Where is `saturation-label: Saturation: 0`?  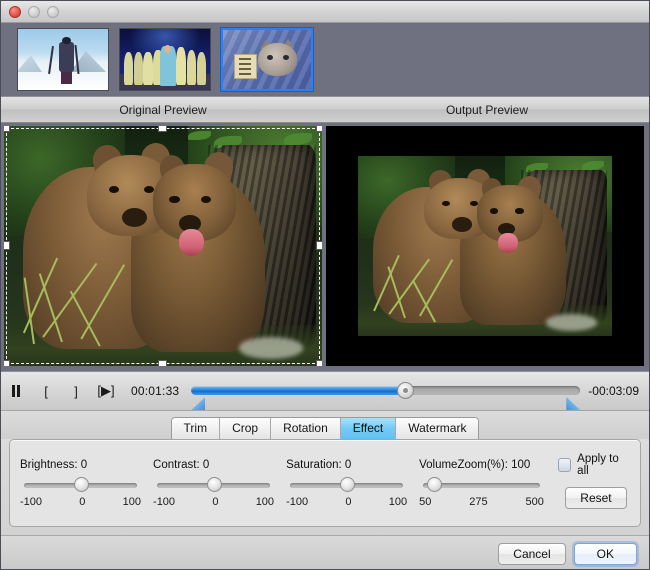 saturation-label: Saturation: 0 is located at coordinates (319, 464).